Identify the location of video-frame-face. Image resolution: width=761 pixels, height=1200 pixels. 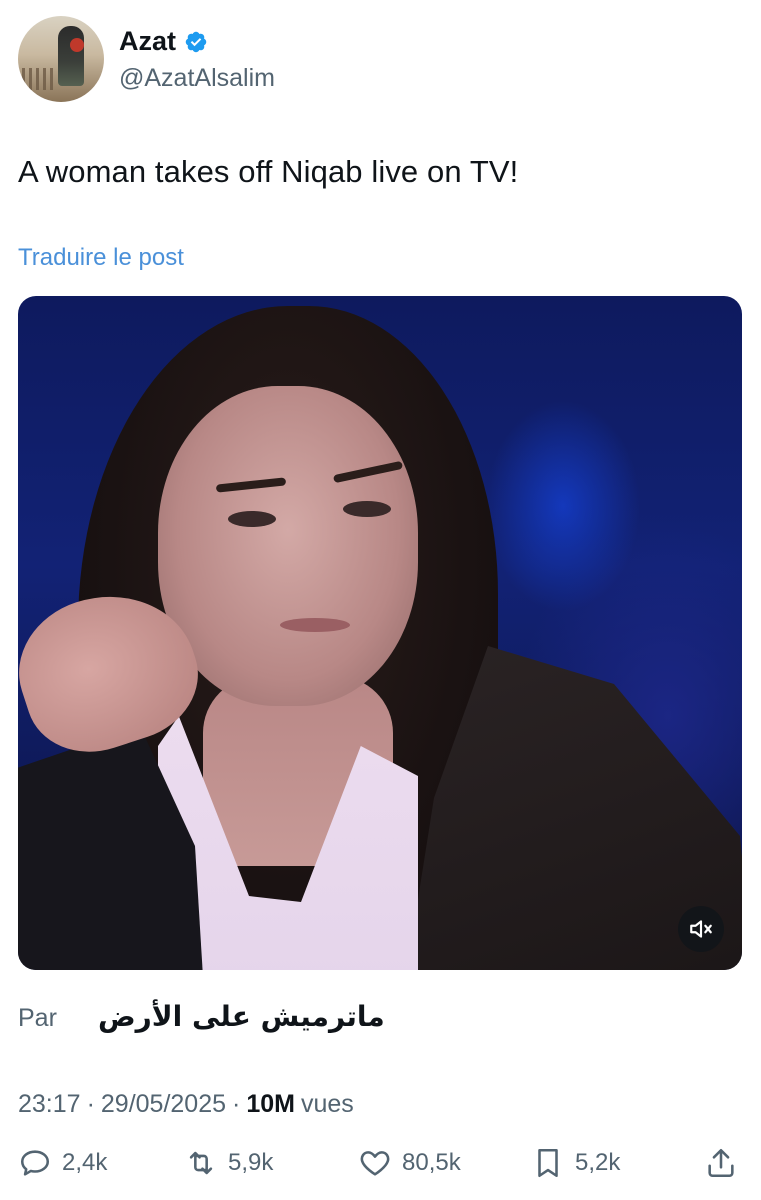
(288, 546).